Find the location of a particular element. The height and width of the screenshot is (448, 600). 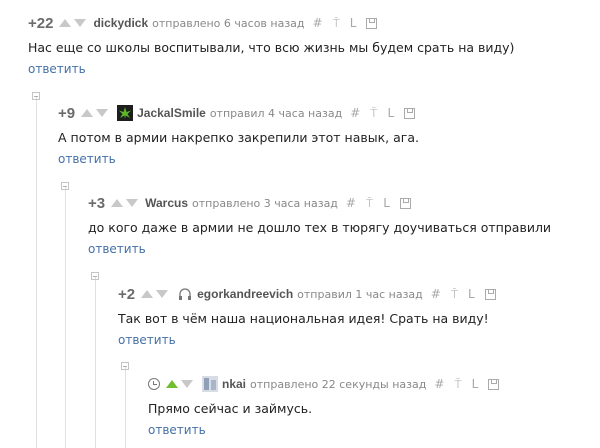

comment-author: Warcus is located at coordinates (166, 203).